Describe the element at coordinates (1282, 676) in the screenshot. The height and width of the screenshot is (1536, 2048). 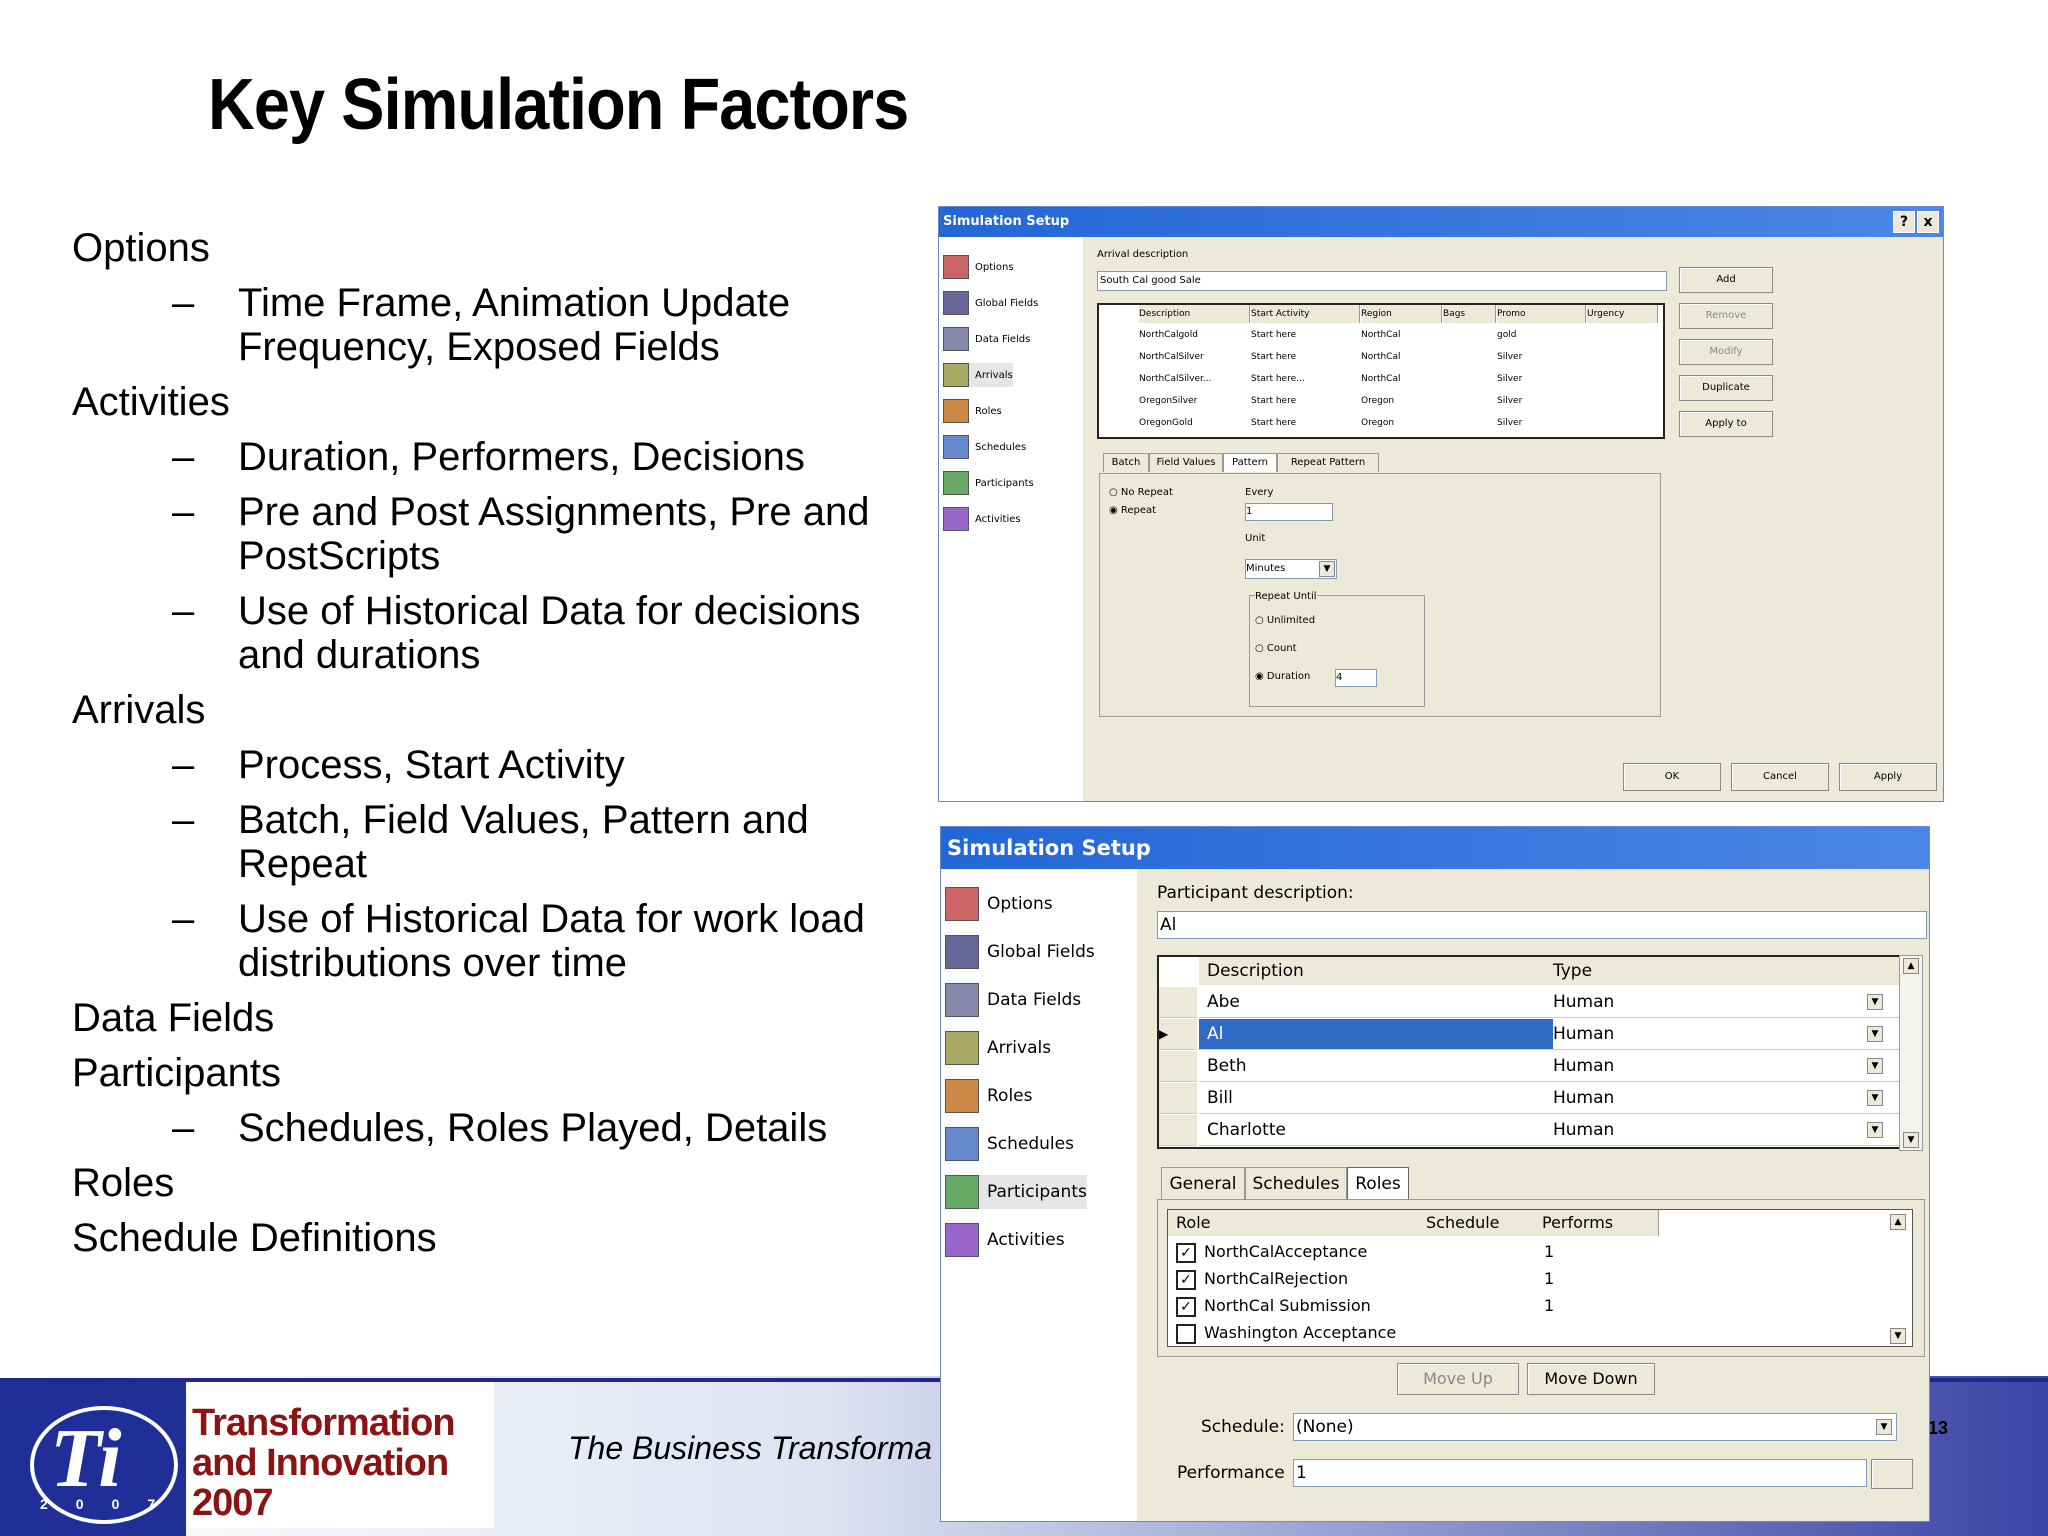
I see `radio-duration: ◉ Duration` at that location.